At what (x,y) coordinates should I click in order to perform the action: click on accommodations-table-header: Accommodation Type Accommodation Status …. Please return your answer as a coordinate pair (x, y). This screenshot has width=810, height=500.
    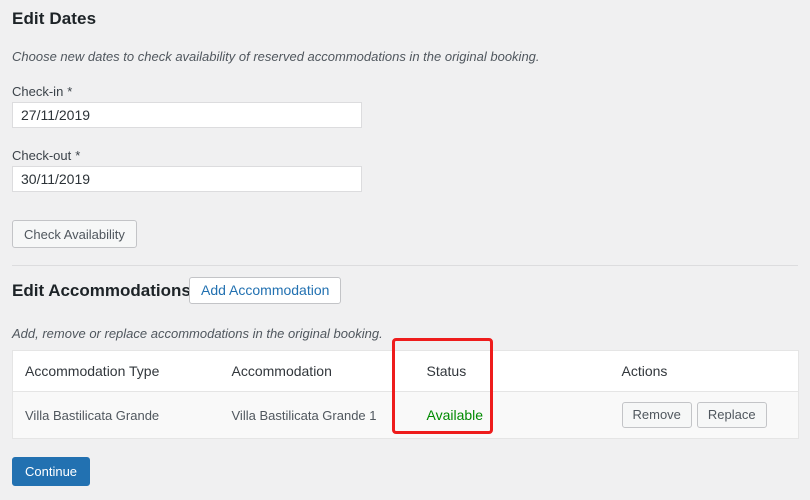
    Looking at the image, I should click on (405, 371).